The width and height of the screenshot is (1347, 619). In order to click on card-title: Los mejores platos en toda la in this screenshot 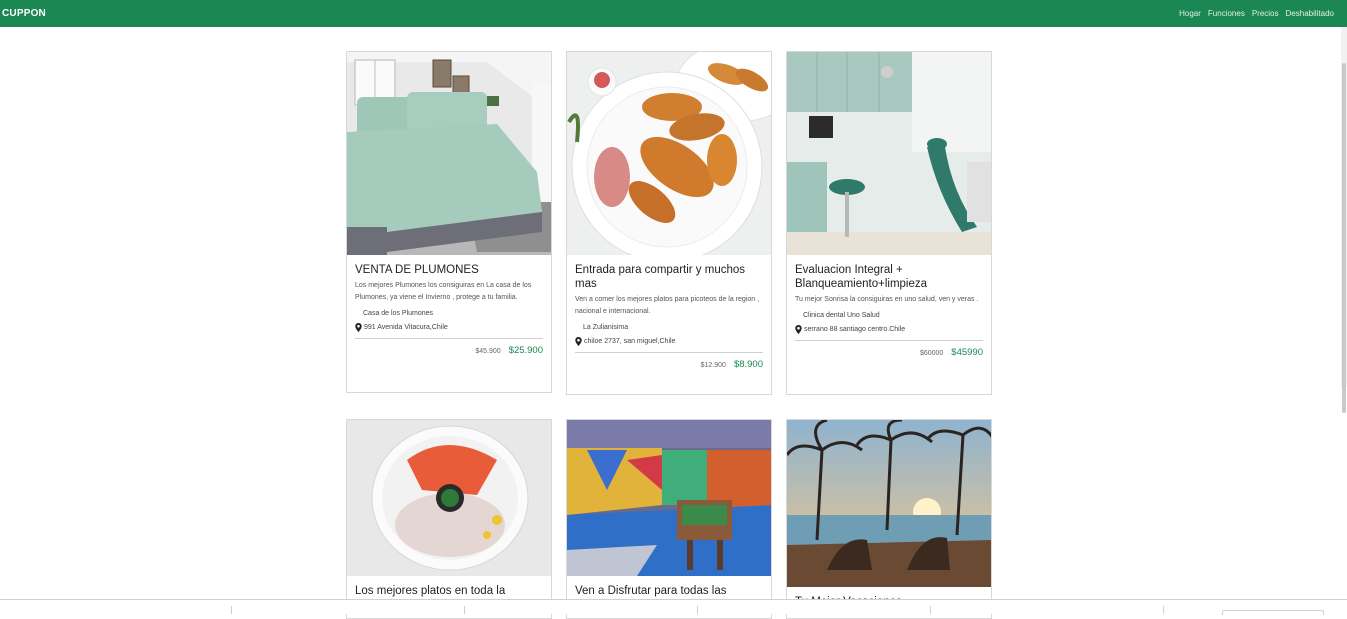, I will do `click(449, 591)`.